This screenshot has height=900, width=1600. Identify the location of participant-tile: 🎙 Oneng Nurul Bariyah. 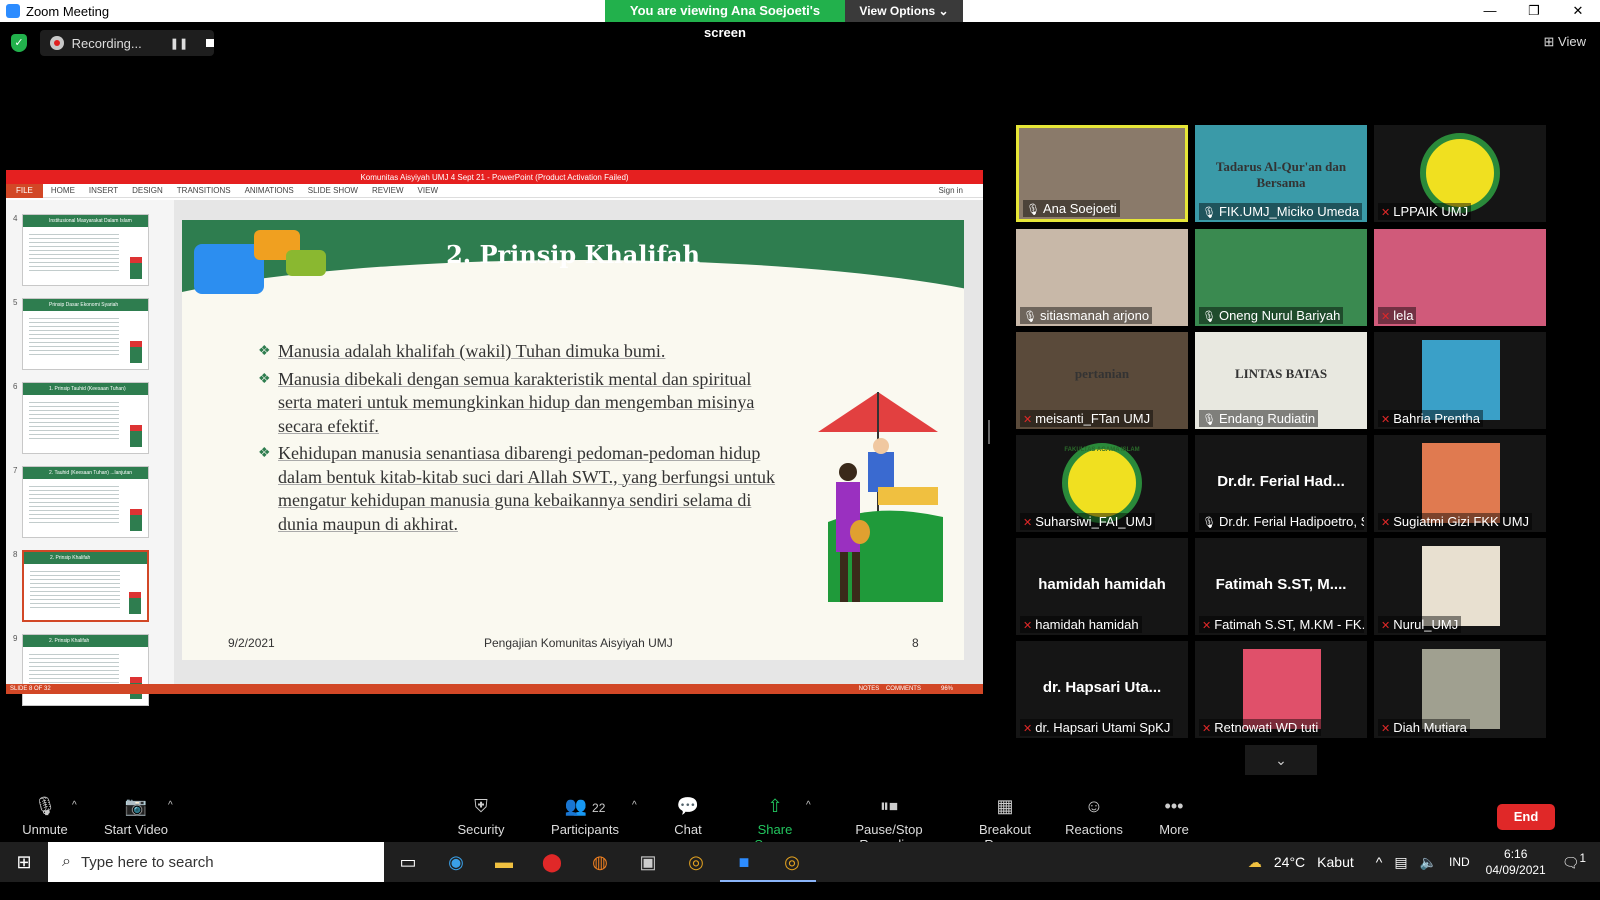
(1281, 277).